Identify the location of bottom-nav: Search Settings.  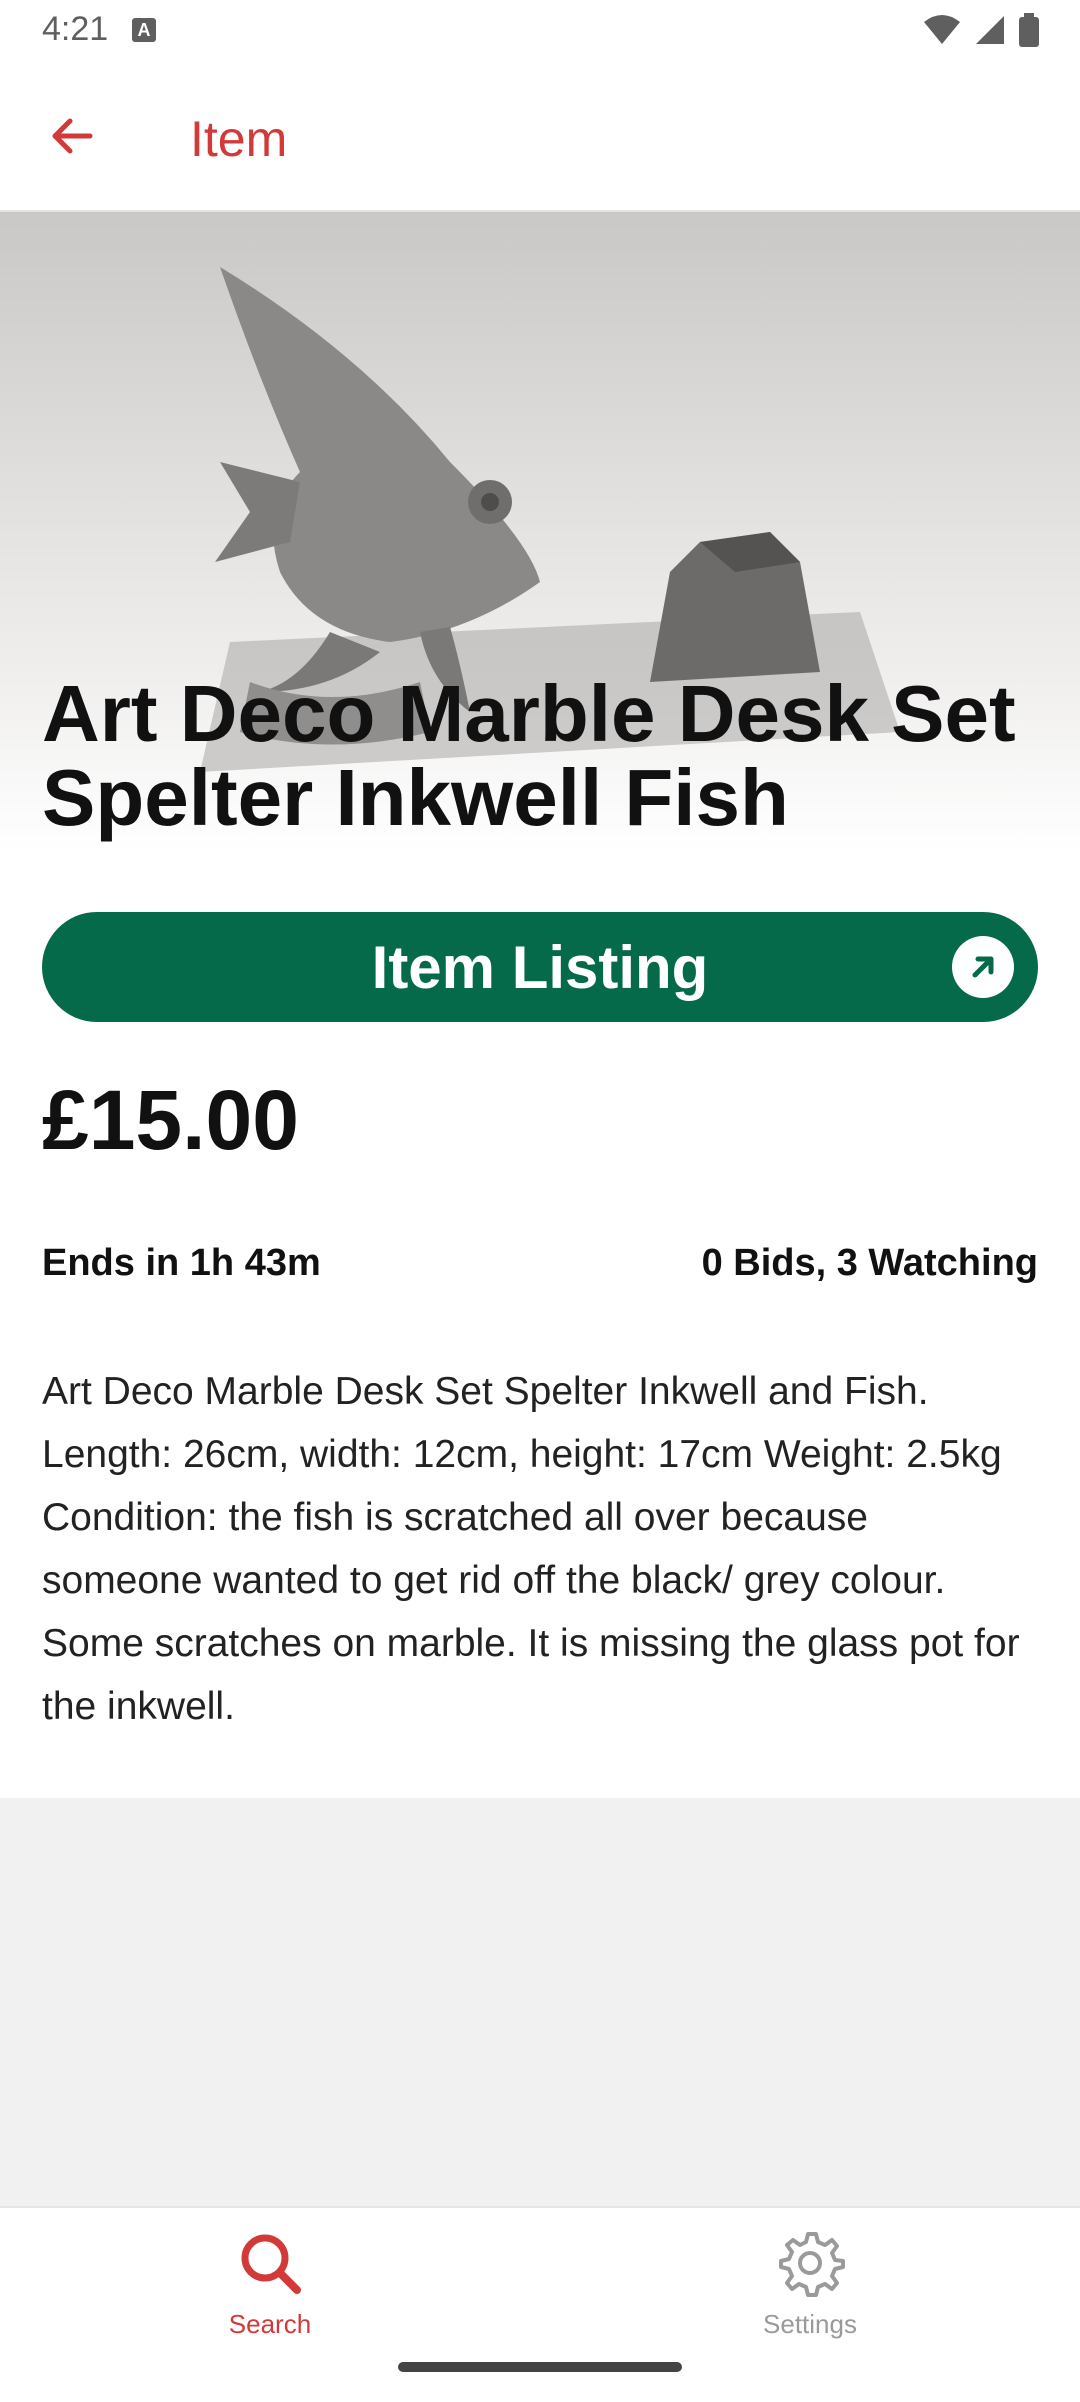
(540, 2304).